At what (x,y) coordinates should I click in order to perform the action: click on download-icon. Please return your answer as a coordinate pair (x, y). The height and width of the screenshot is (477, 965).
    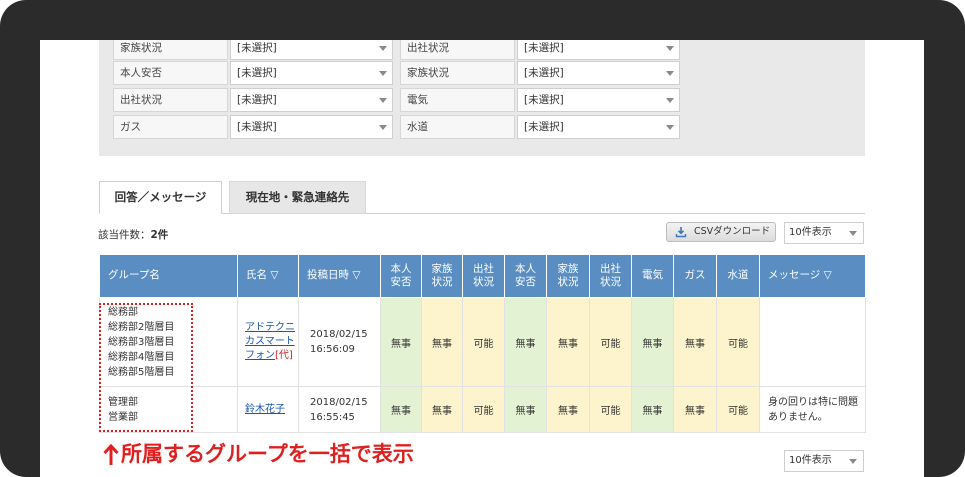
    Looking at the image, I should click on (681, 232).